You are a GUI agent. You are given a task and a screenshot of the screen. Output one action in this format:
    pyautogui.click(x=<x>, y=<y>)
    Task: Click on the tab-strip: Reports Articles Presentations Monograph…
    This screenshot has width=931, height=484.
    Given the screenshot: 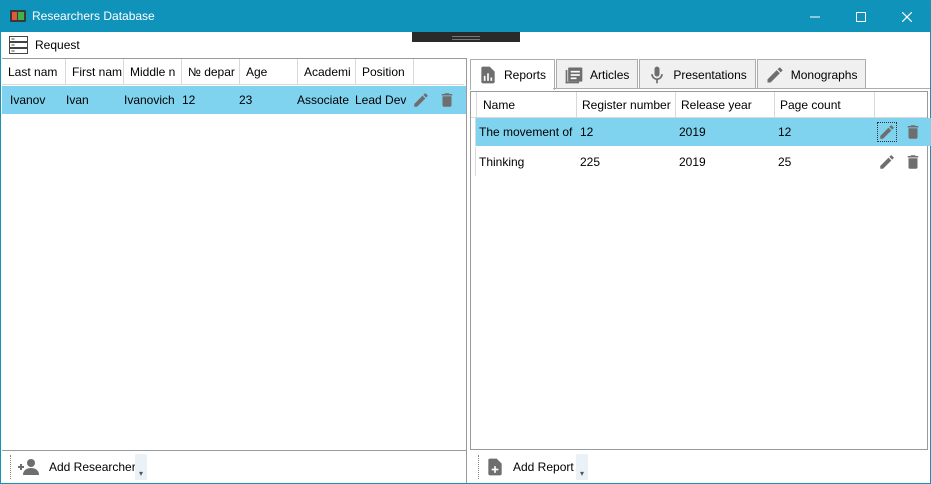 What is the action you would take?
    pyautogui.click(x=668, y=74)
    